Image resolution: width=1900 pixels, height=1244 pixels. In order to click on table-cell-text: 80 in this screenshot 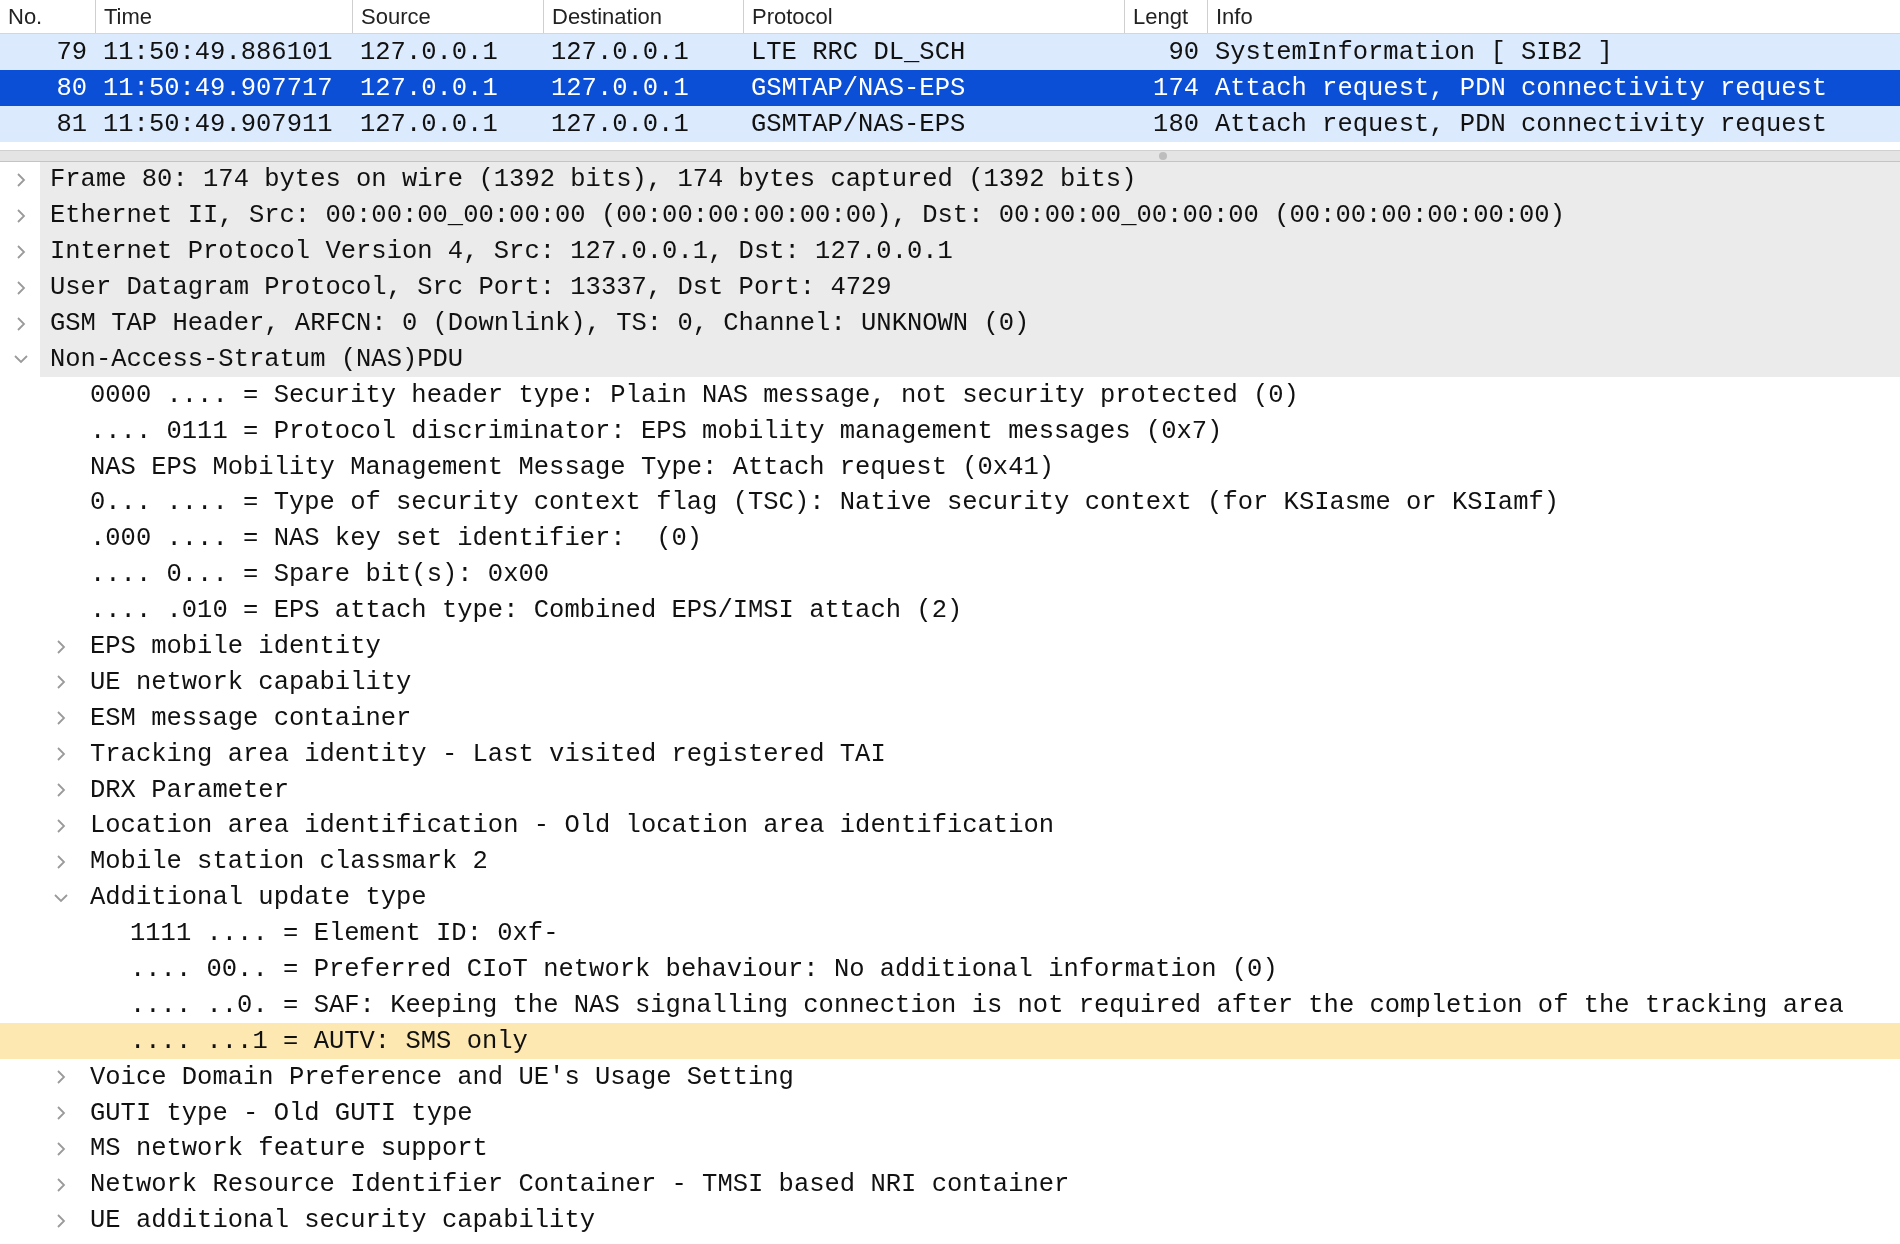, I will do `click(71, 88)`.